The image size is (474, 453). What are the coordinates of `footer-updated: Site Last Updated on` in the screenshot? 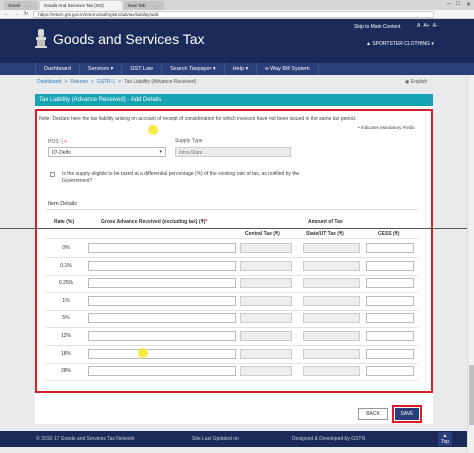 It's located at (215, 439).